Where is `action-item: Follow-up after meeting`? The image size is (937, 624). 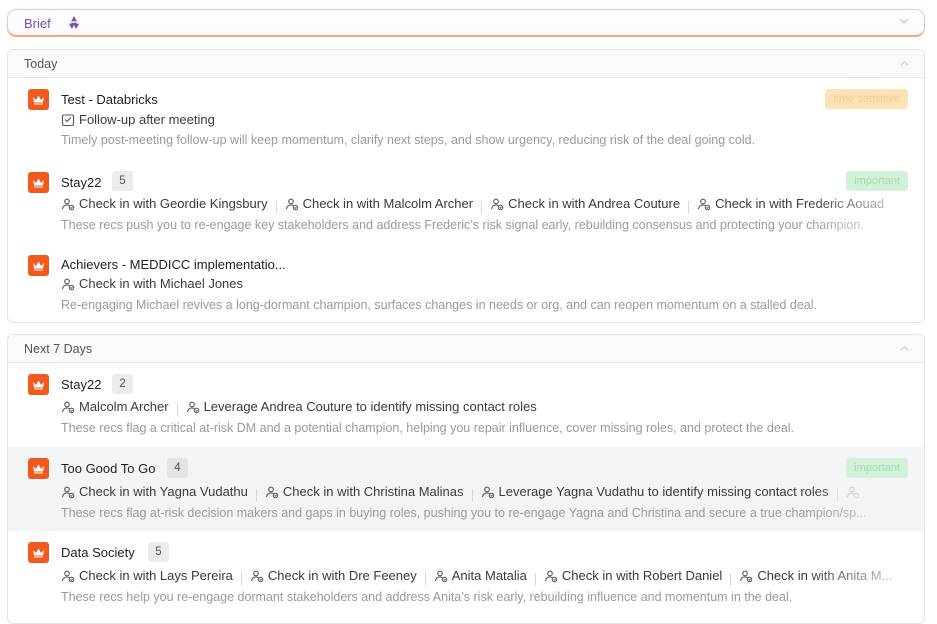
action-item: Follow-up after meeting is located at coordinates (138, 119).